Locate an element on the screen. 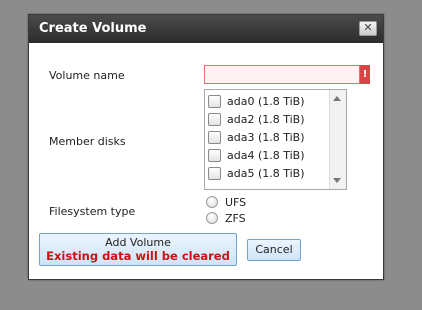  scroll-down-icon is located at coordinates (337, 180).